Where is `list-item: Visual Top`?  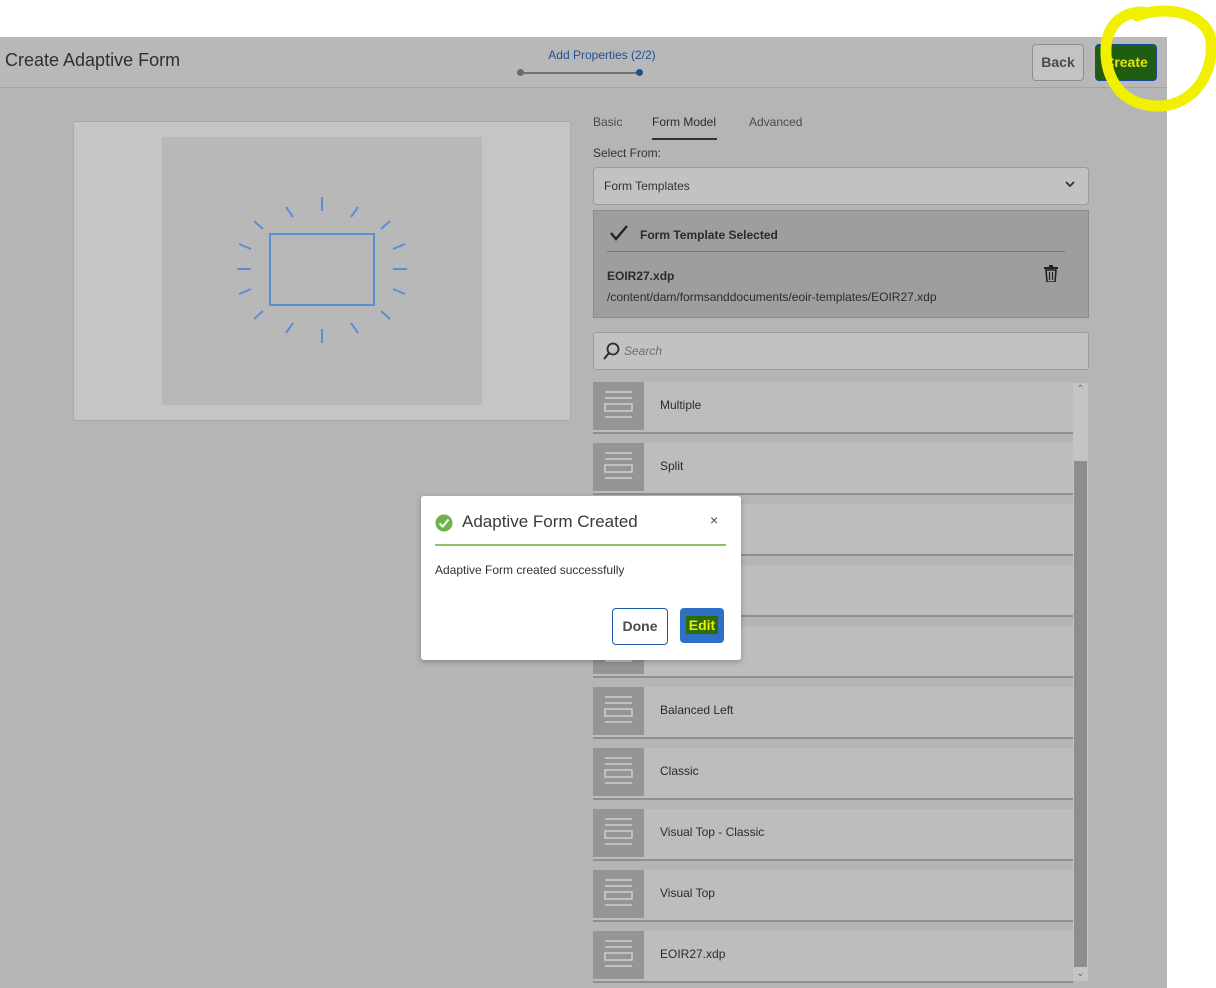
list-item: Visual Top is located at coordinates (833, 896).